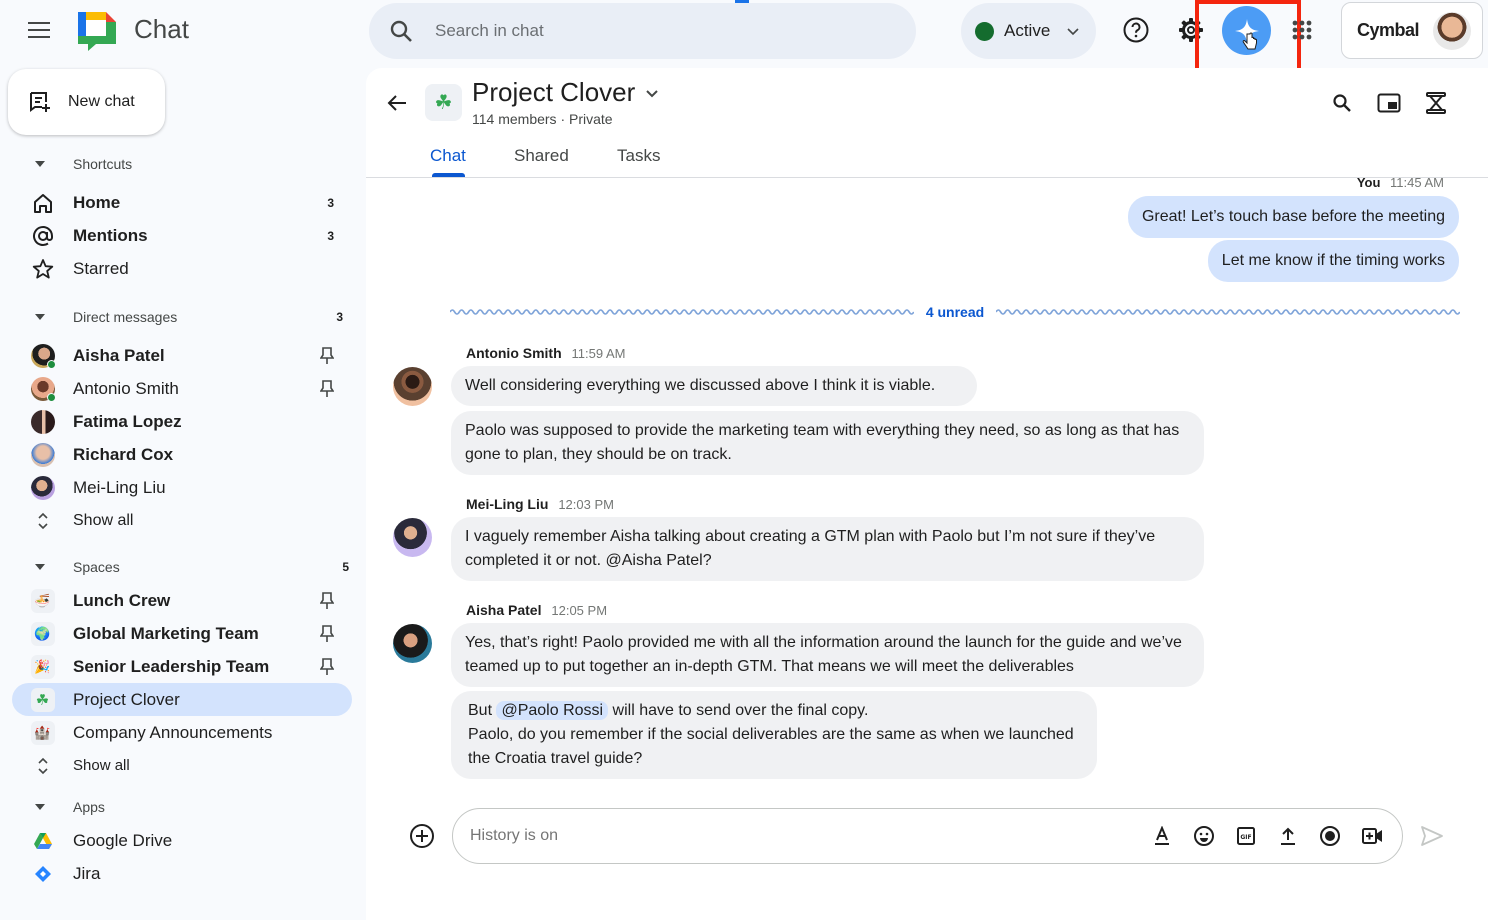 Image resolution: width=1488 pixels, height=920 pixels. Describe the element at coordinates (422, 836) in the screenshot. I see `add-attachment-button` at that location.